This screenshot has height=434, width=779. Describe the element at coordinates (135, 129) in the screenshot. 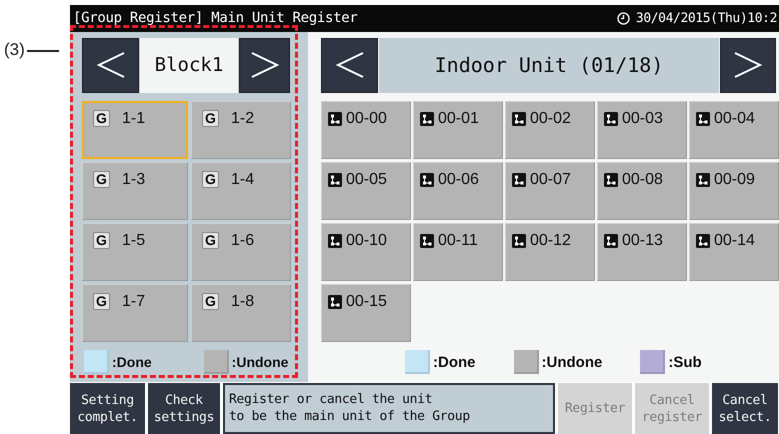

I see `group-tile: G 1-1` at that location.